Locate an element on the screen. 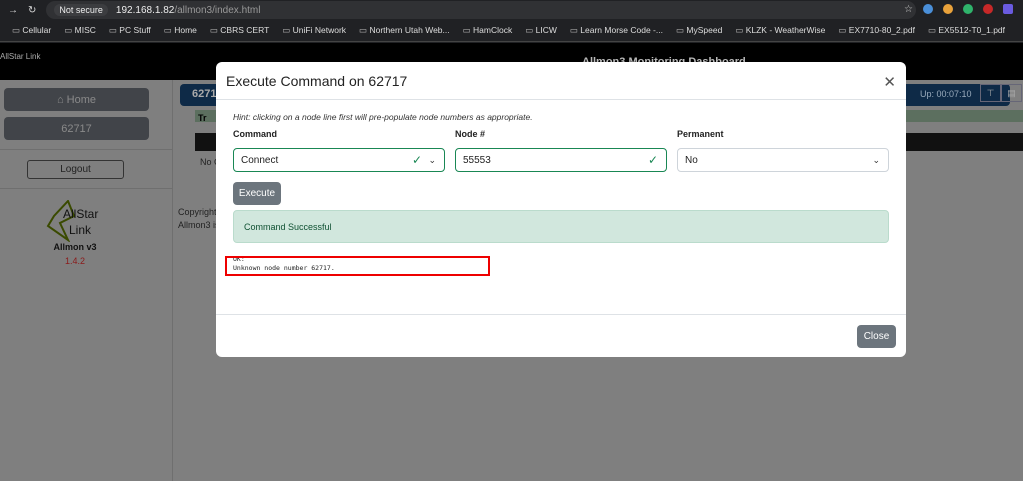 This screenshot has width=1023, height=481. node-input: 55553 ✓ is located at coordinates (561, 160).